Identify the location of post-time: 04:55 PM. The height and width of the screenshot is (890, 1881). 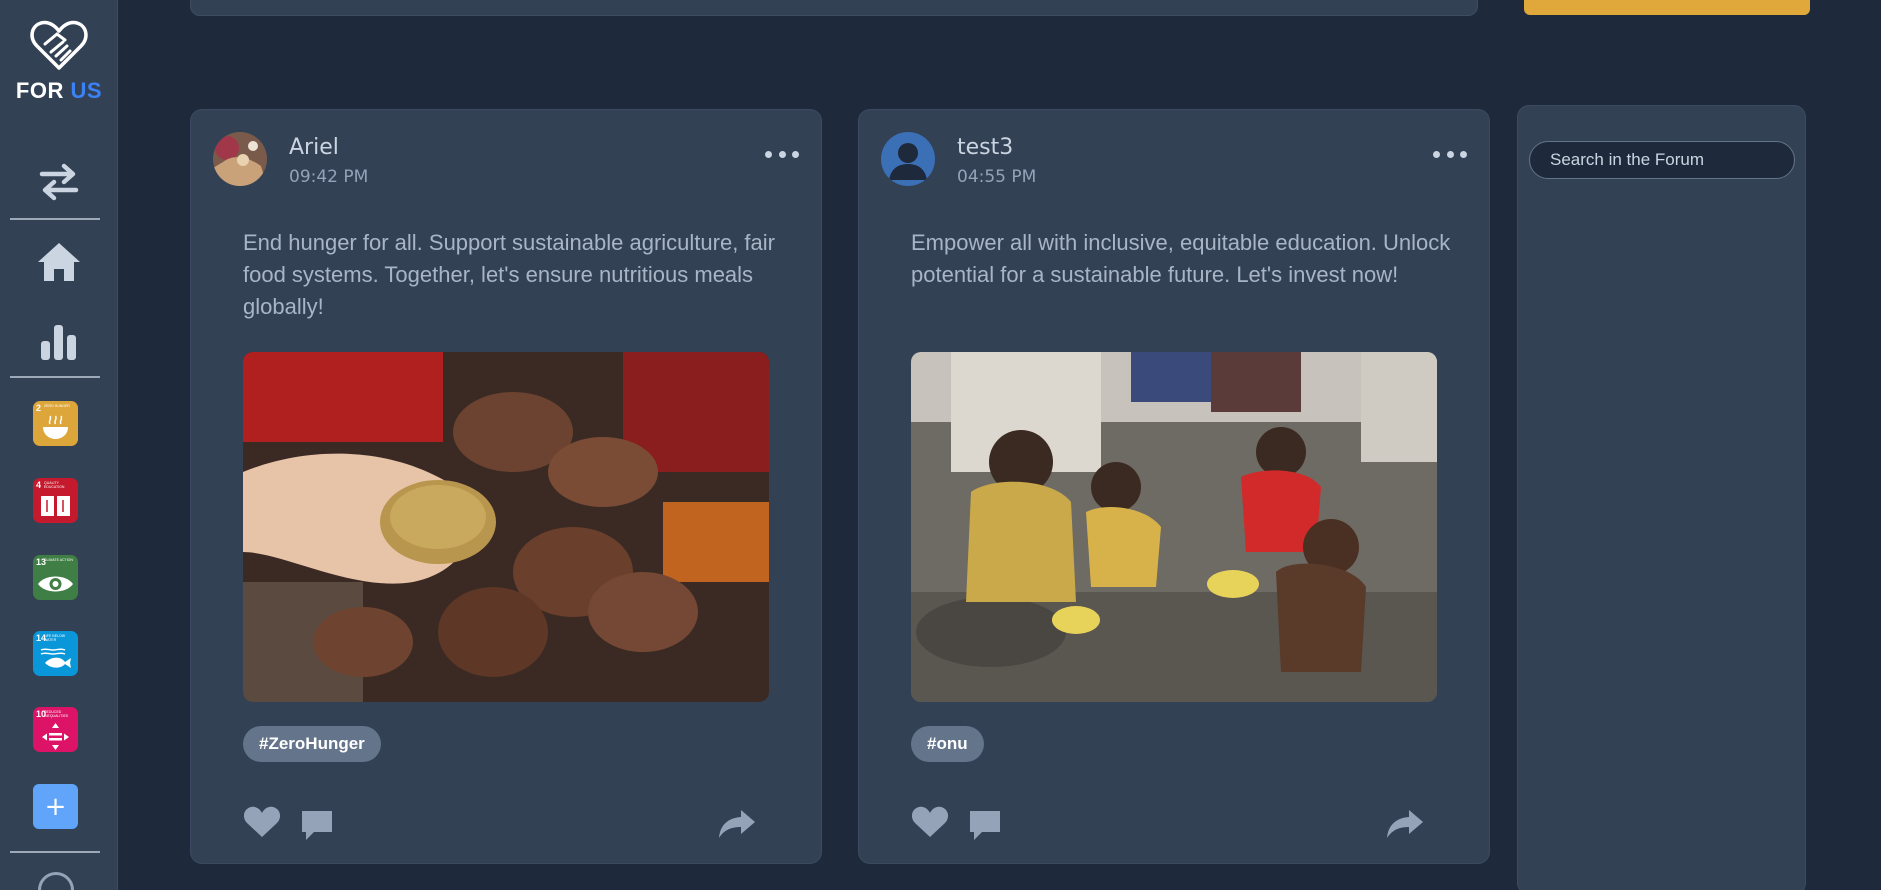
(997, 177).